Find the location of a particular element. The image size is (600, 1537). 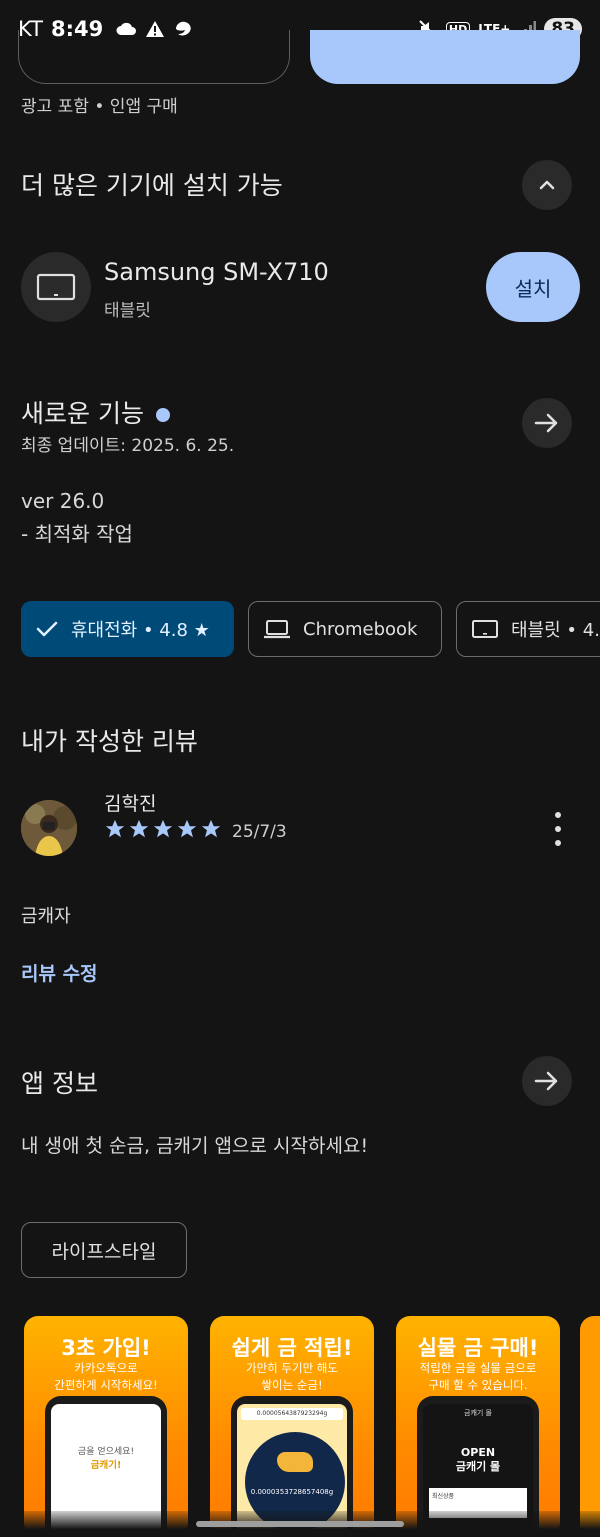

new-indicator-dot is located at coordinates (162, 415).